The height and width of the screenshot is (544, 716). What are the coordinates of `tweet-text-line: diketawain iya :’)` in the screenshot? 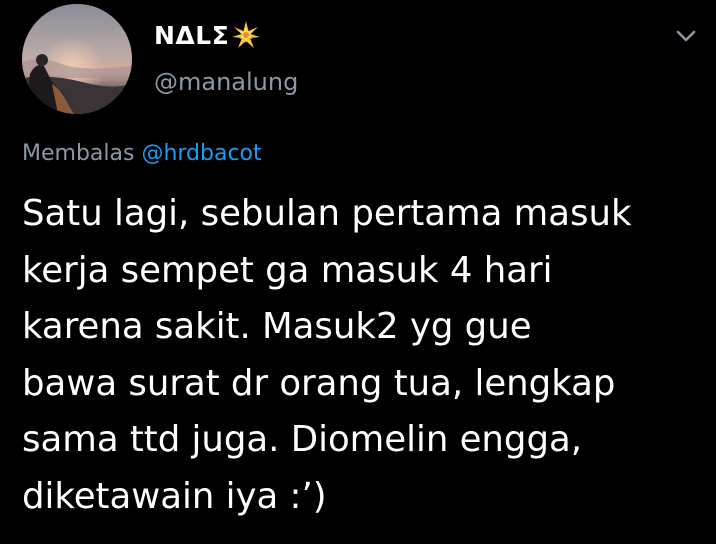 It's located at (174, 496).